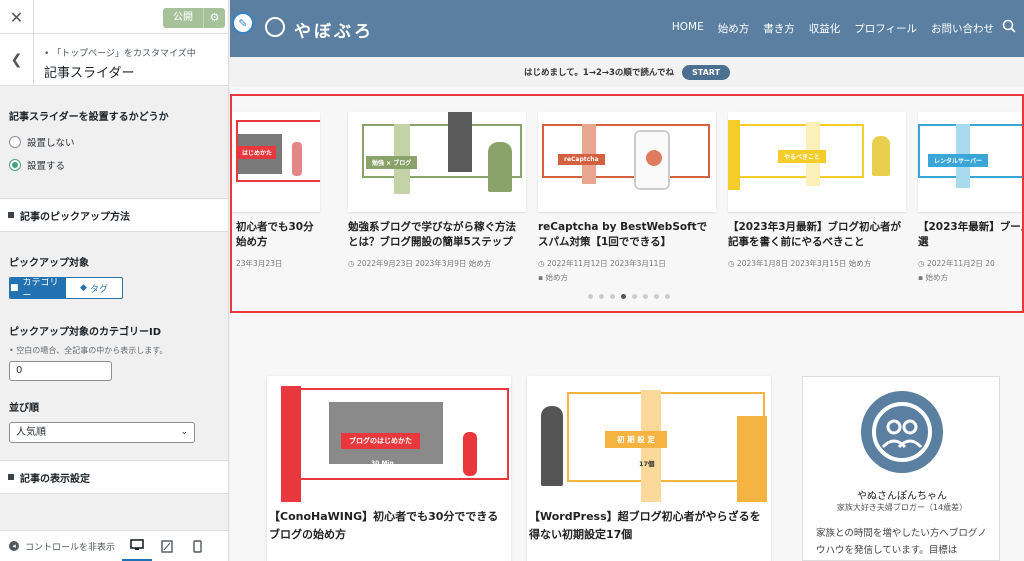  I want to click on toggle-category: ■ カテゴリー, so click(38, 288).